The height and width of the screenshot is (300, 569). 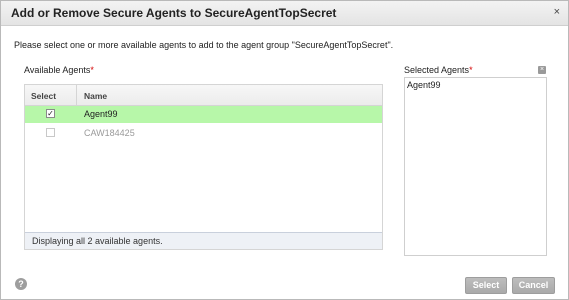 What do you see at coordinates (101, 114) in the screenshot?
I see `agent-name: Agent99` at bounding box center [101, 114].